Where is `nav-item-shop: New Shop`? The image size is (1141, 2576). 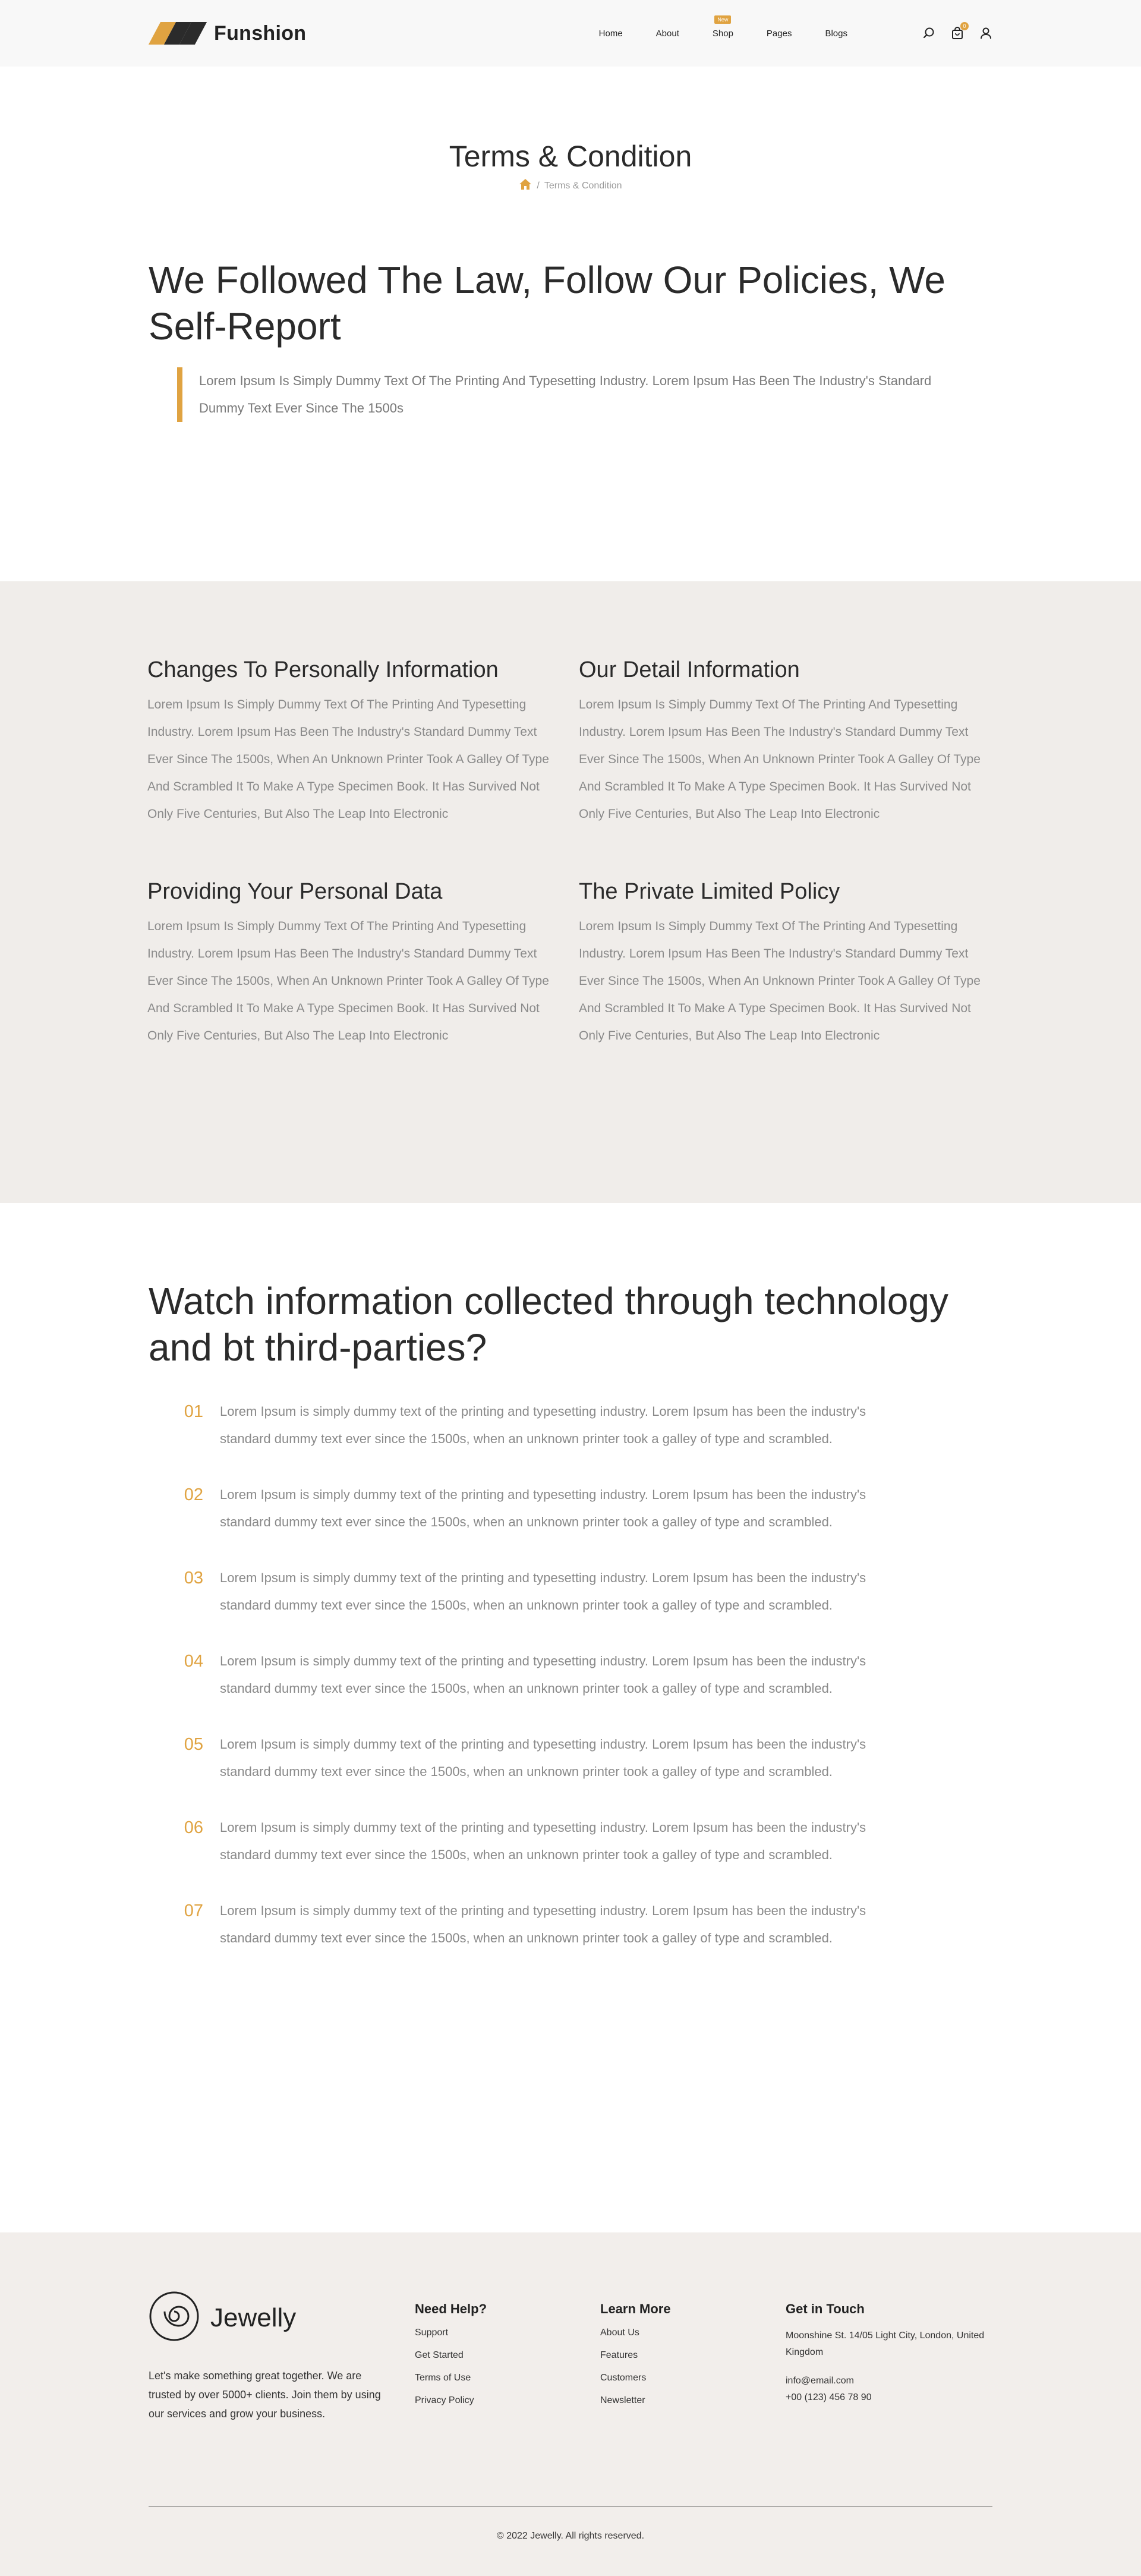
nav-item-shop: New Shop is located at coordinates (723, 27).